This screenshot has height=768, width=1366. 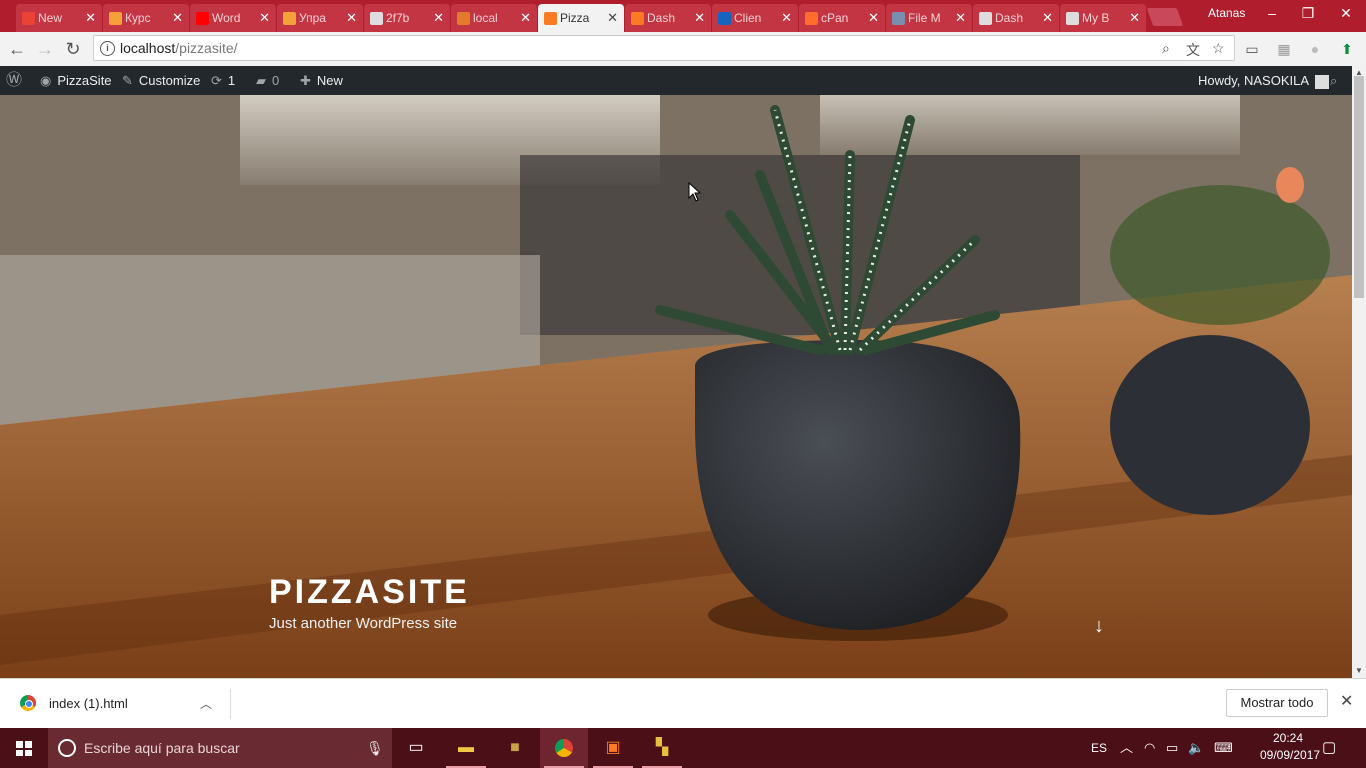 What do you see at coordinates (146, 18) in the screenshot?
I see `browser-tab: Курс ✕` at bounding box center [146, 18].